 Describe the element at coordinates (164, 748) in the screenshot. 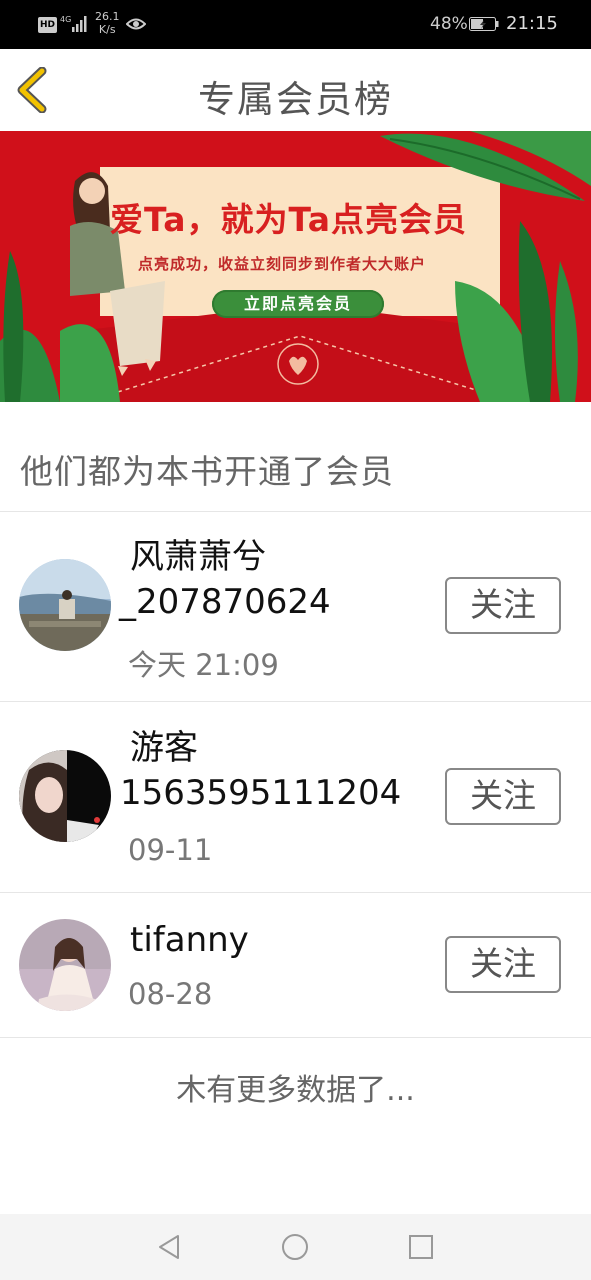

I see `member-name-line1: 游客` at that location.